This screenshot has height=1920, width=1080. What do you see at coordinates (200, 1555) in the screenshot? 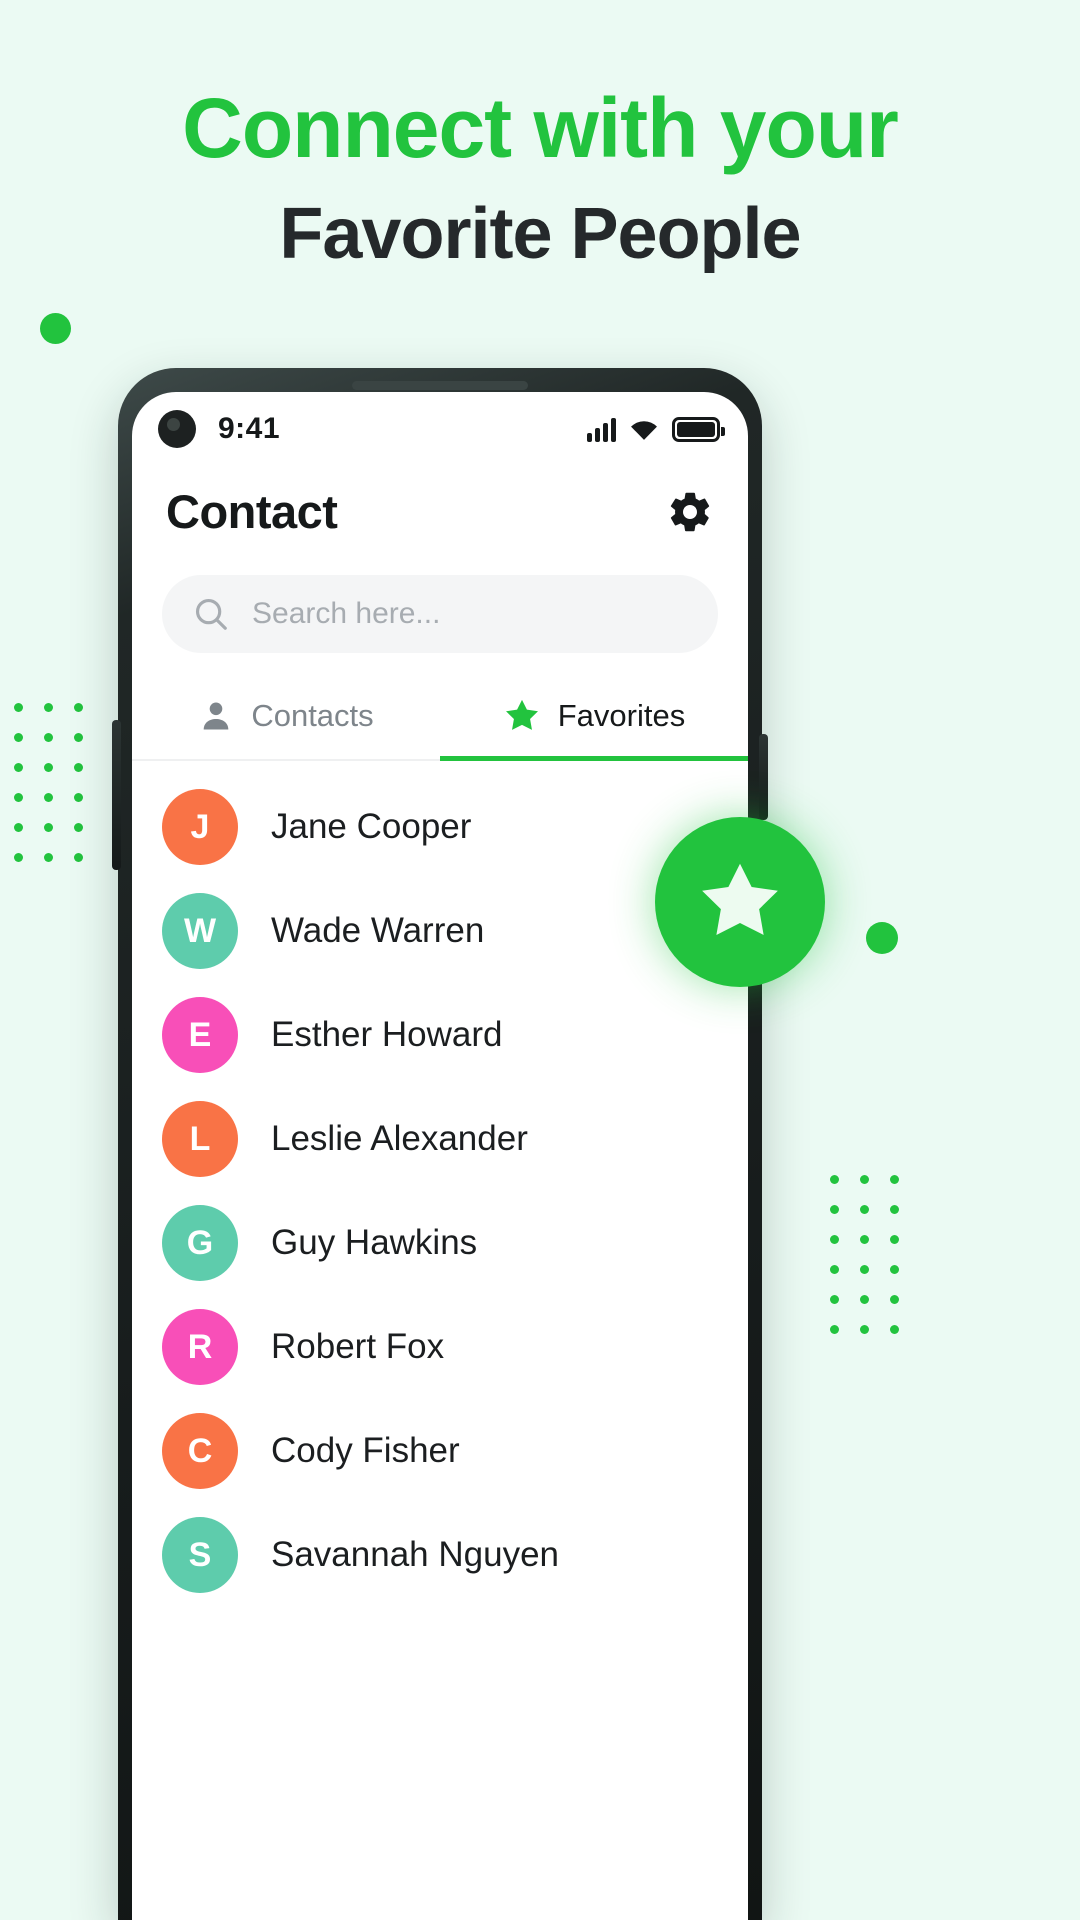
I see `avatar: S` at bounding box center [200, 1555].